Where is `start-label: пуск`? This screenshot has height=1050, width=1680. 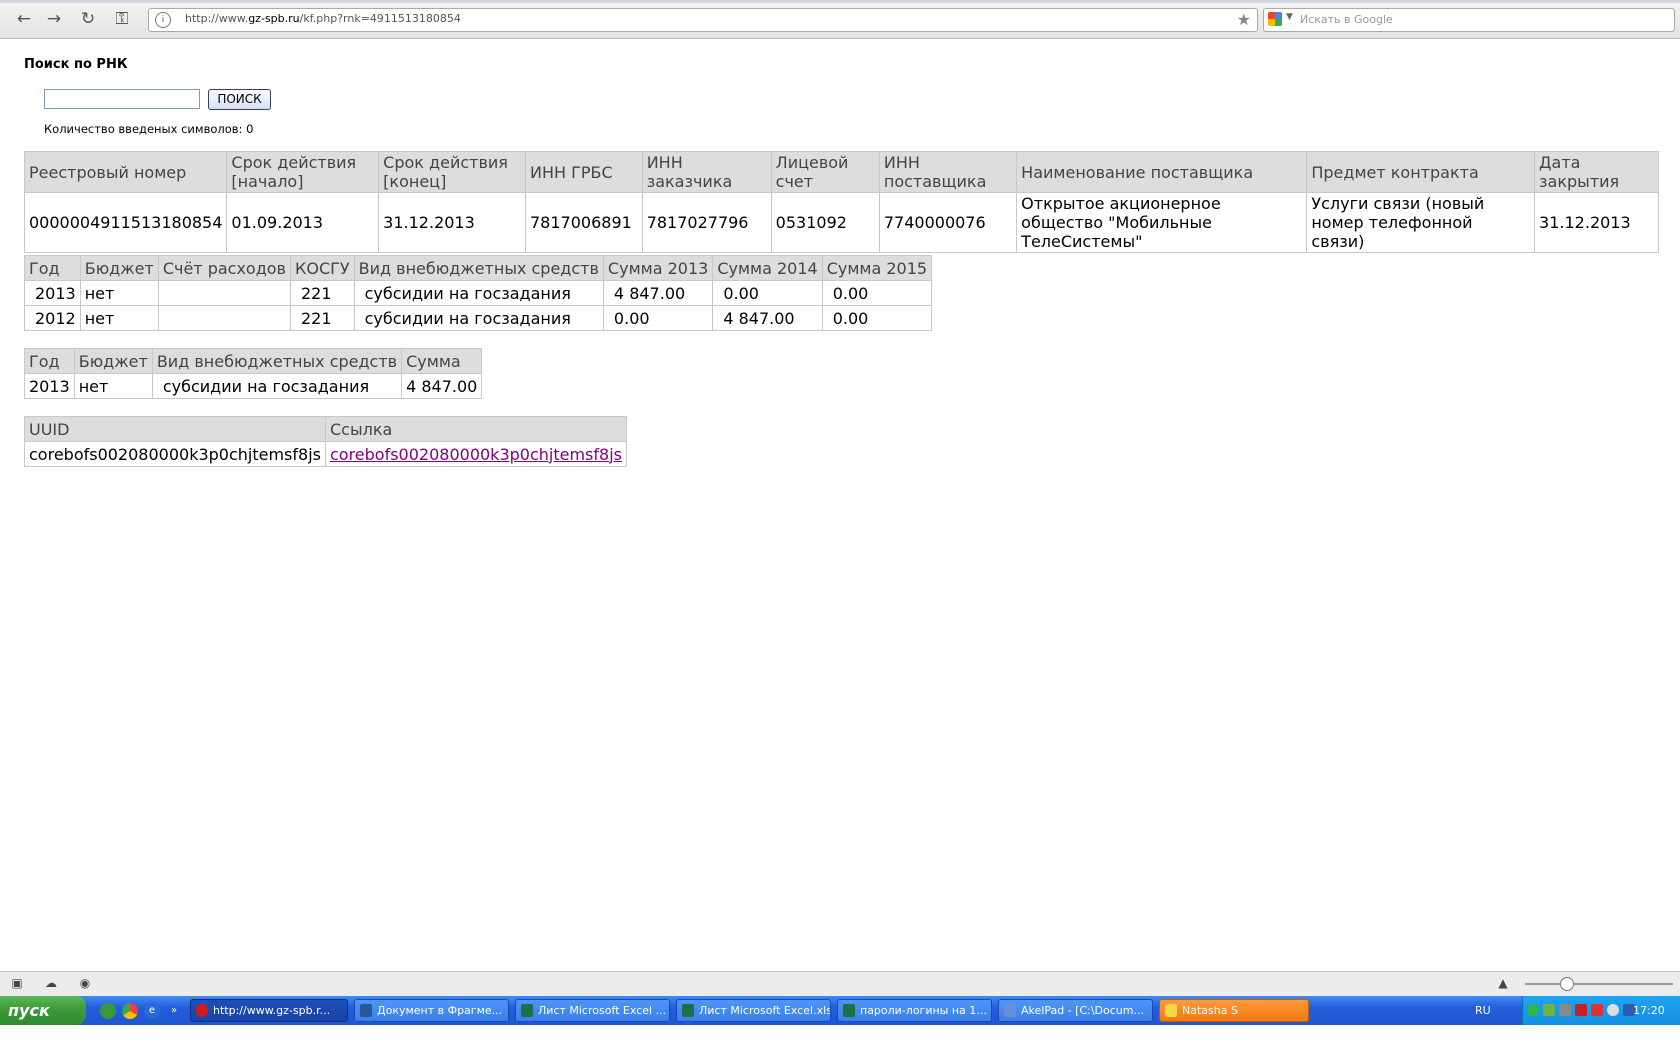
start-label: пуск is located at coordinates (29, 1010).